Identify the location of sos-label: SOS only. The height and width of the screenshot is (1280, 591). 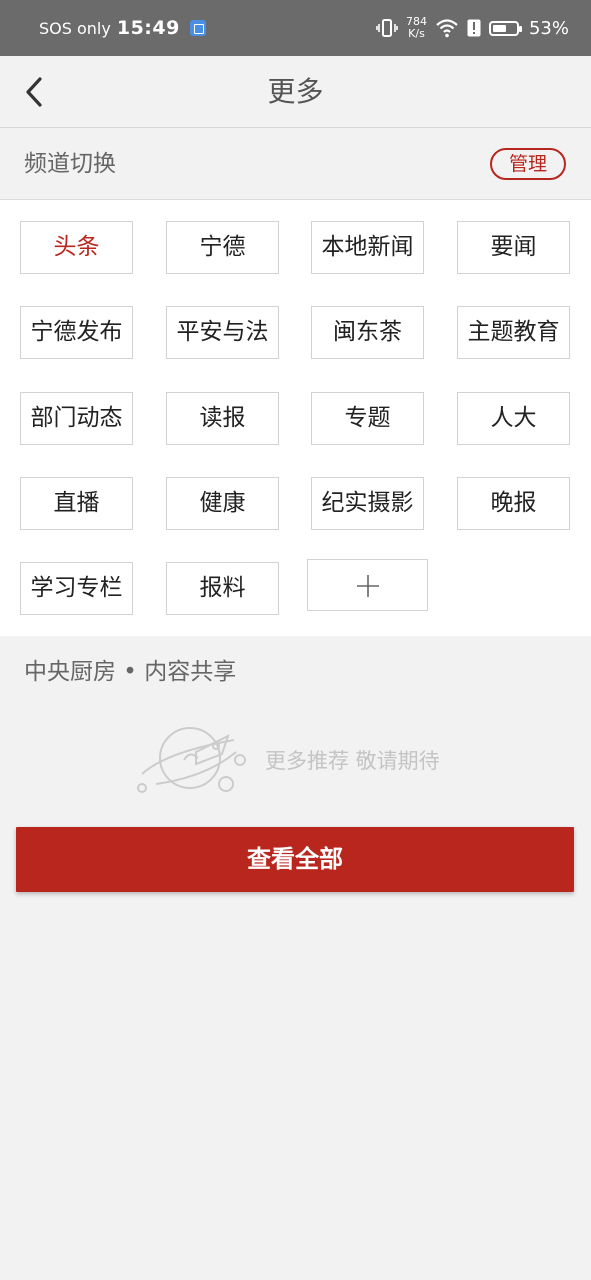
(75, 28).